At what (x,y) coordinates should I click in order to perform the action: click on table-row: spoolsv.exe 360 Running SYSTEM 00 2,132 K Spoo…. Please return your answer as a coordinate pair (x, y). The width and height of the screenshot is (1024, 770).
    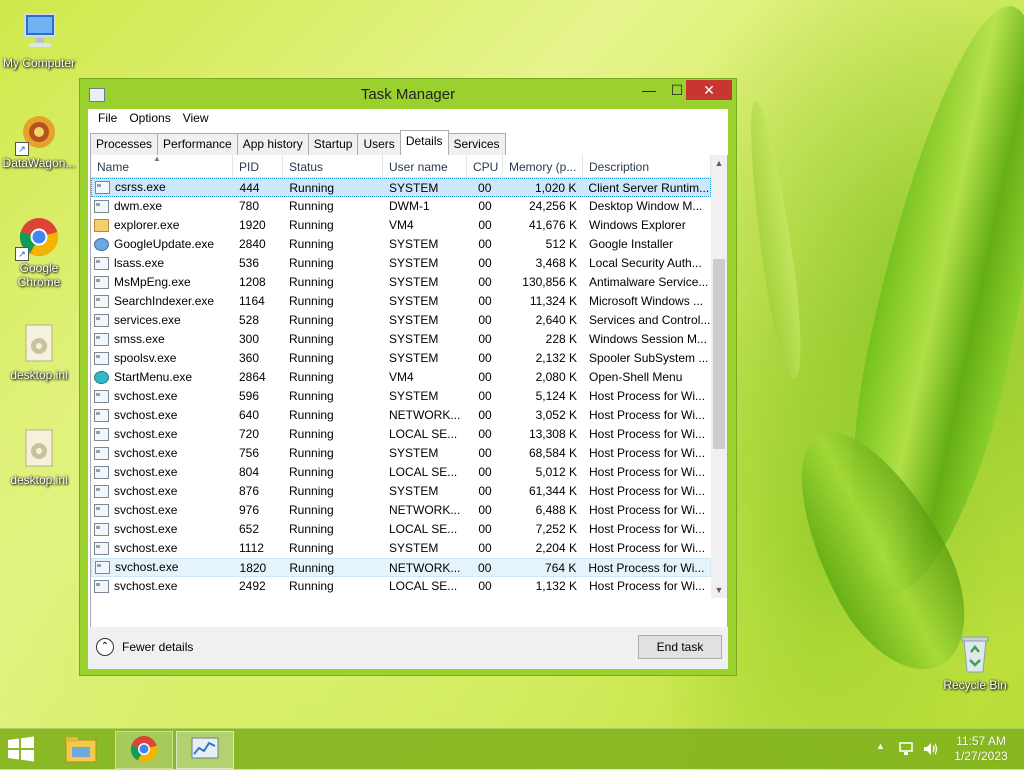
    Looking at the image, I should click on (401, 358).